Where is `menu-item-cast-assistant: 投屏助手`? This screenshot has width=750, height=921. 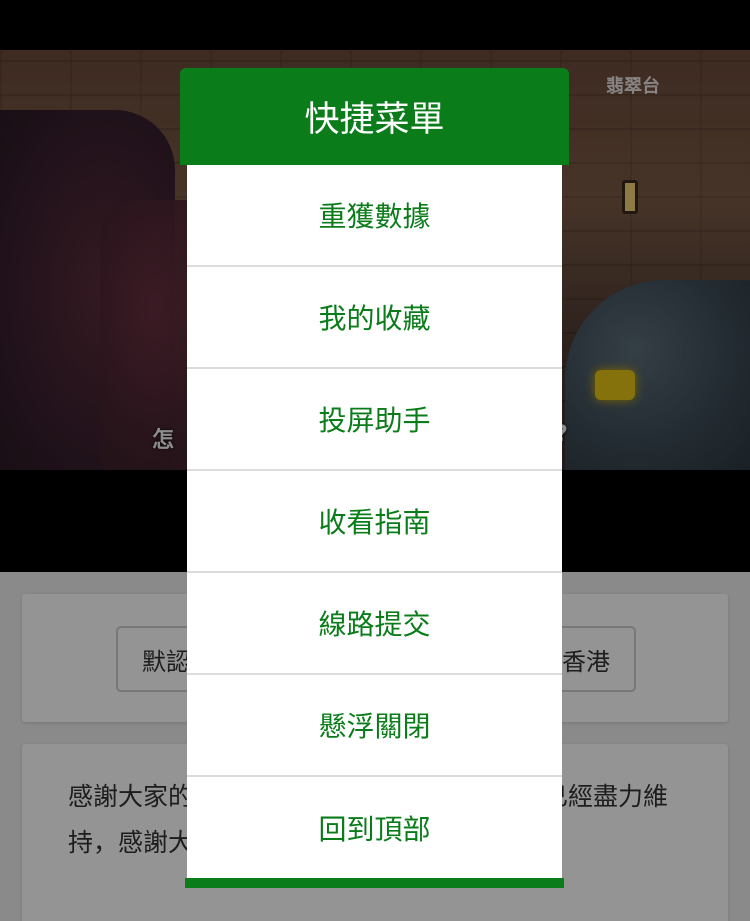 menu-item-cast-assistant: 投屏助手 is located at coordinates (374, 420).